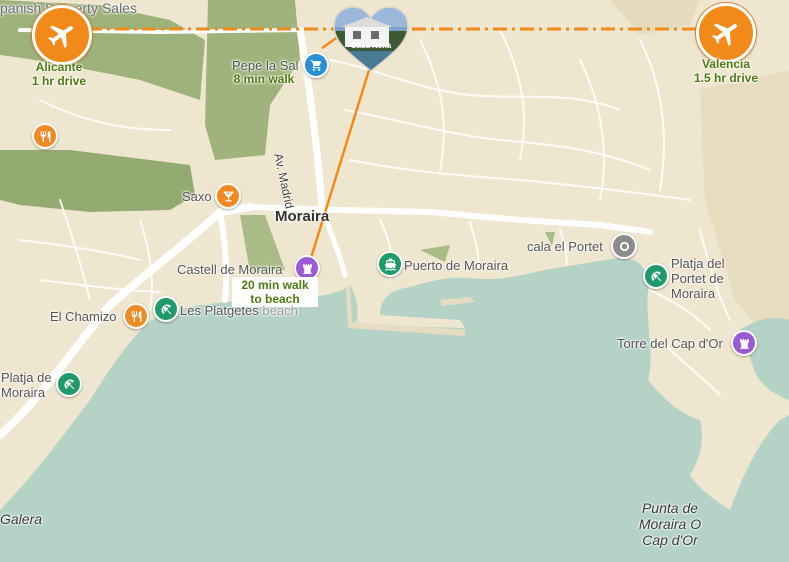 The width and height of the screenshot is (789, 562). I want to click on heart-photo-marker, so click(371, 39).